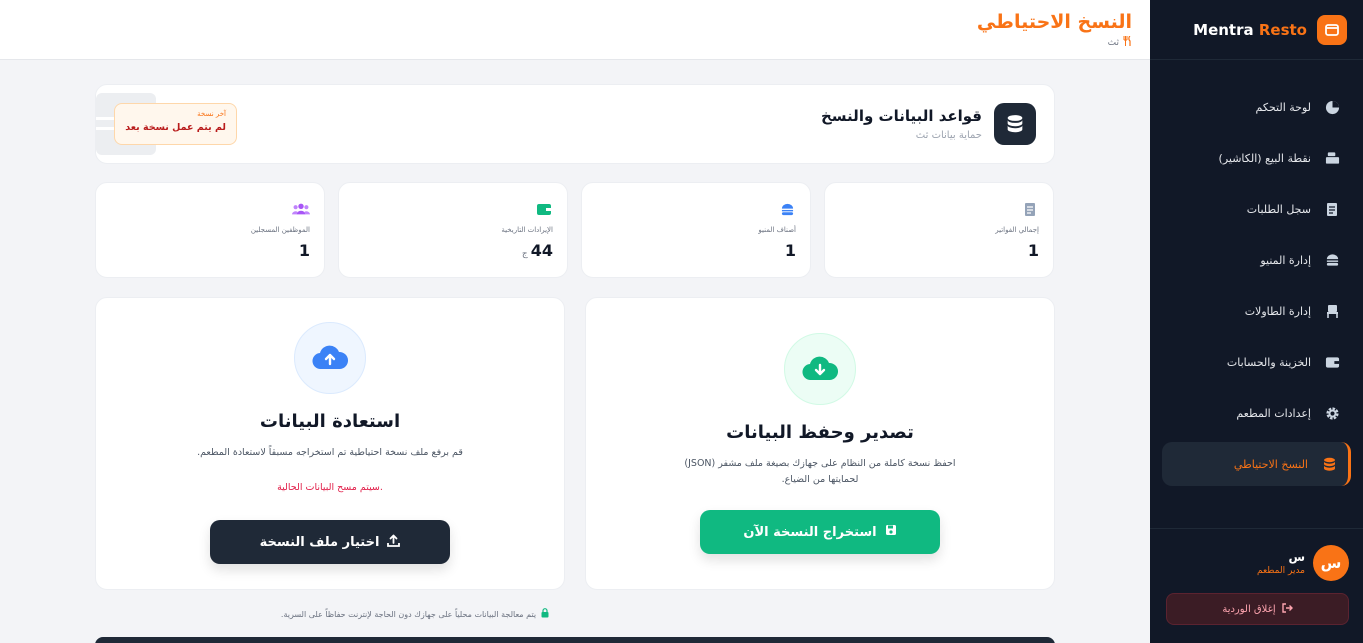 The height and width of the screenshot is (643, 1363). I want to click on chair-icon, so click(1332, 311).